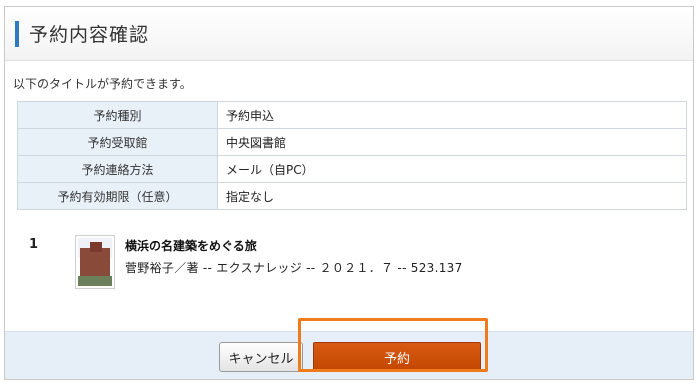 The width and height of the screenshot is (700, 390). What do you see at coordinates (117, 115) in the screenshot?
I see `row-label: 予約種別` at bounding box center [117, 115].